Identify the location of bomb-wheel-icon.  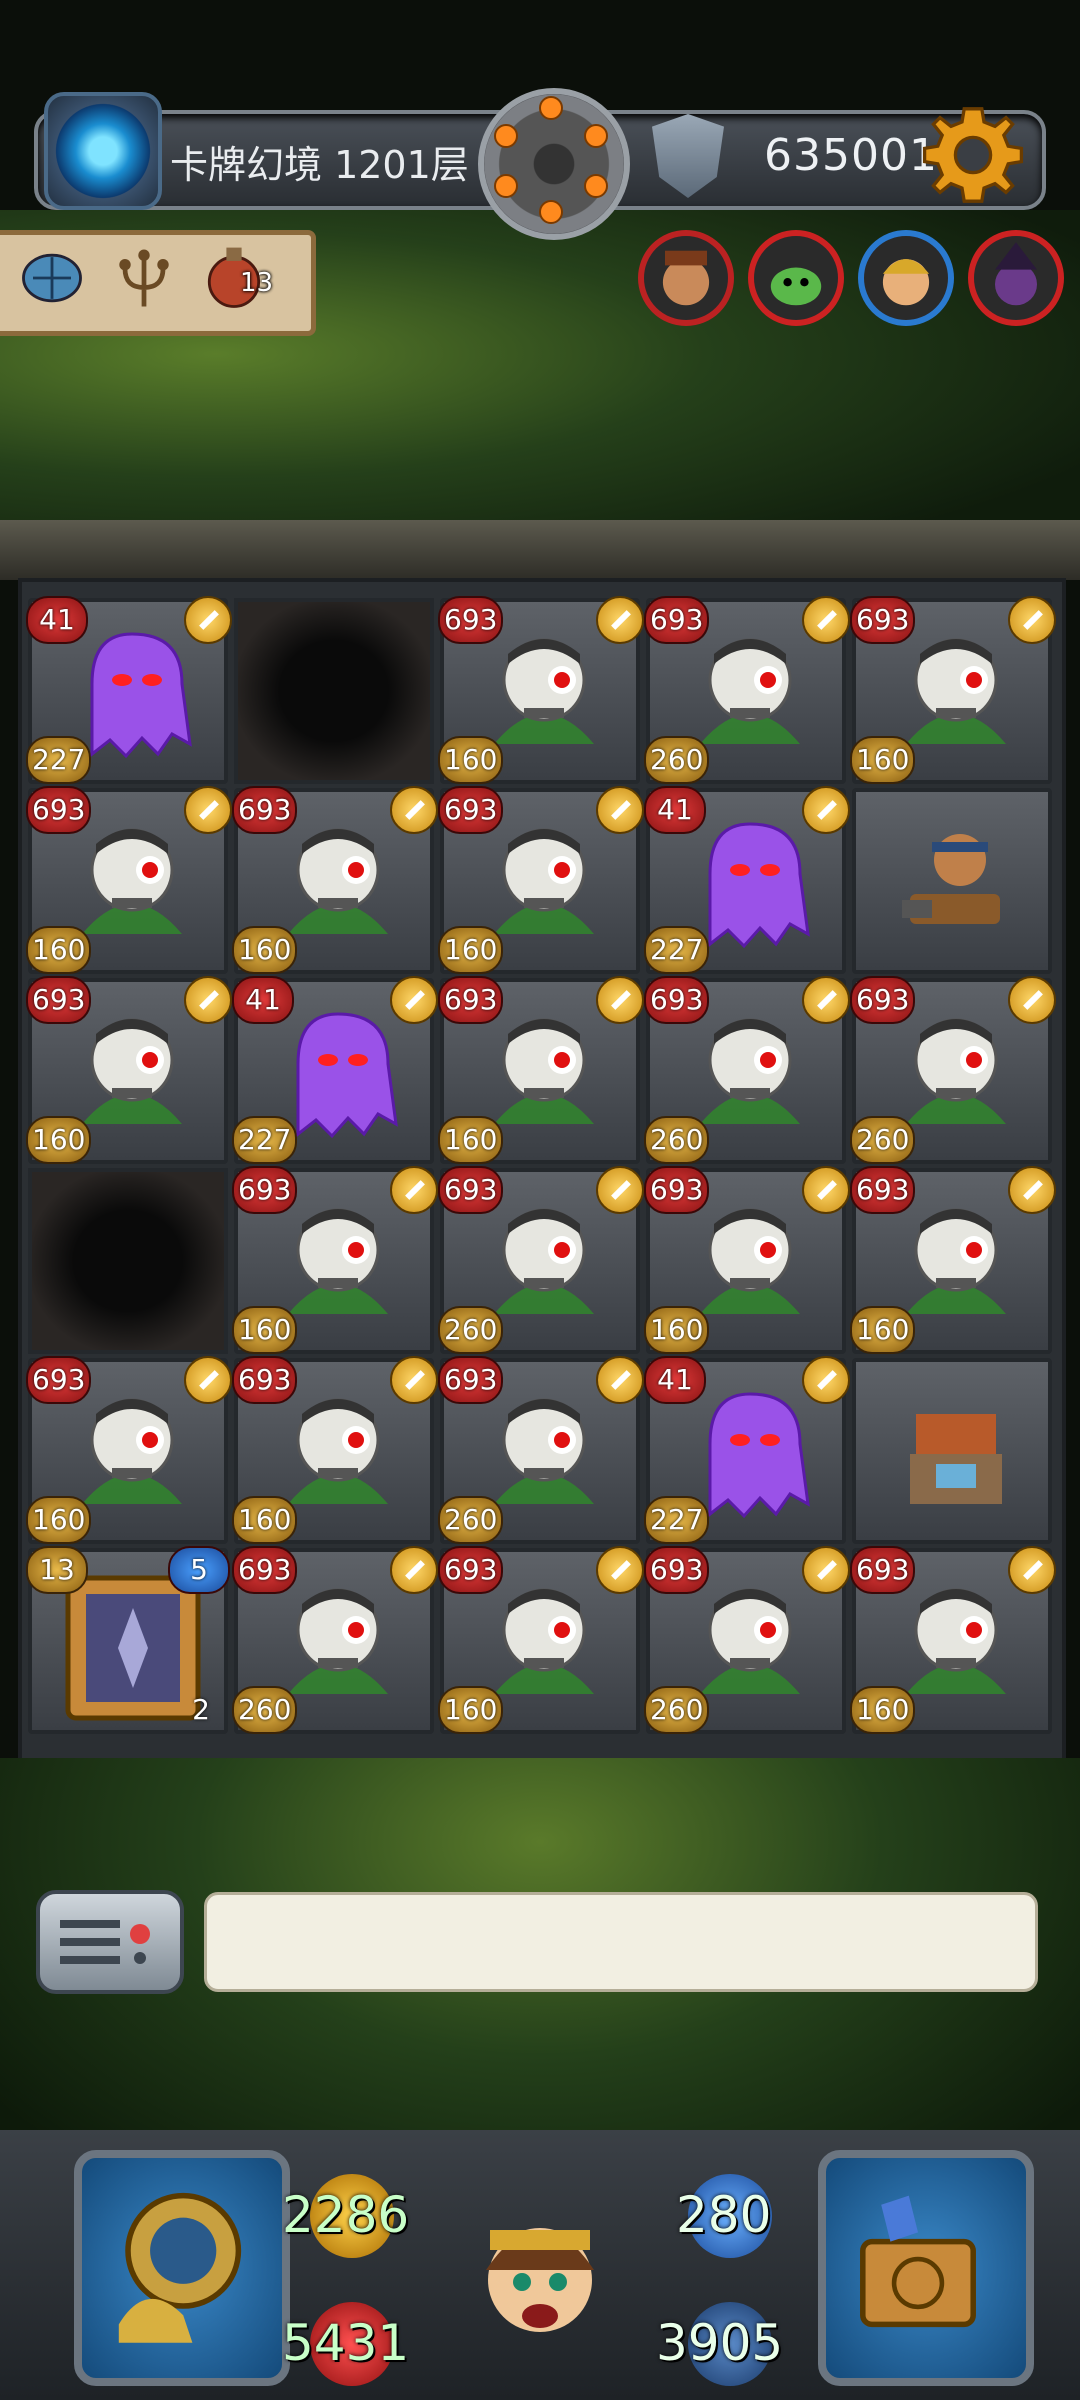
(554, 164).